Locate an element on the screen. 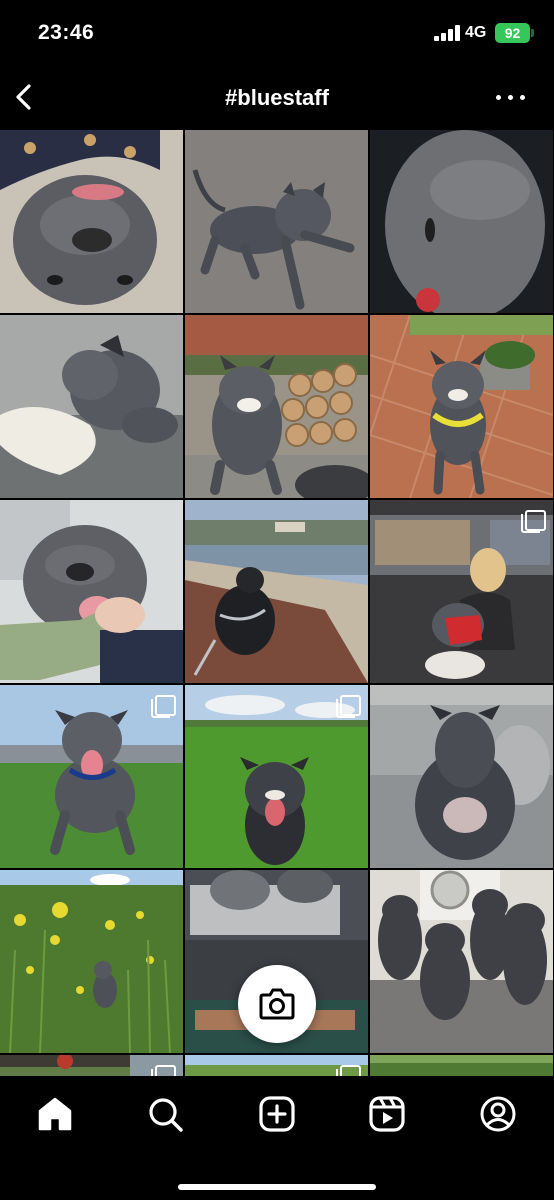 This screenshot has height=1200, width=554. profile-icon is located at coordinates (498, 1114).